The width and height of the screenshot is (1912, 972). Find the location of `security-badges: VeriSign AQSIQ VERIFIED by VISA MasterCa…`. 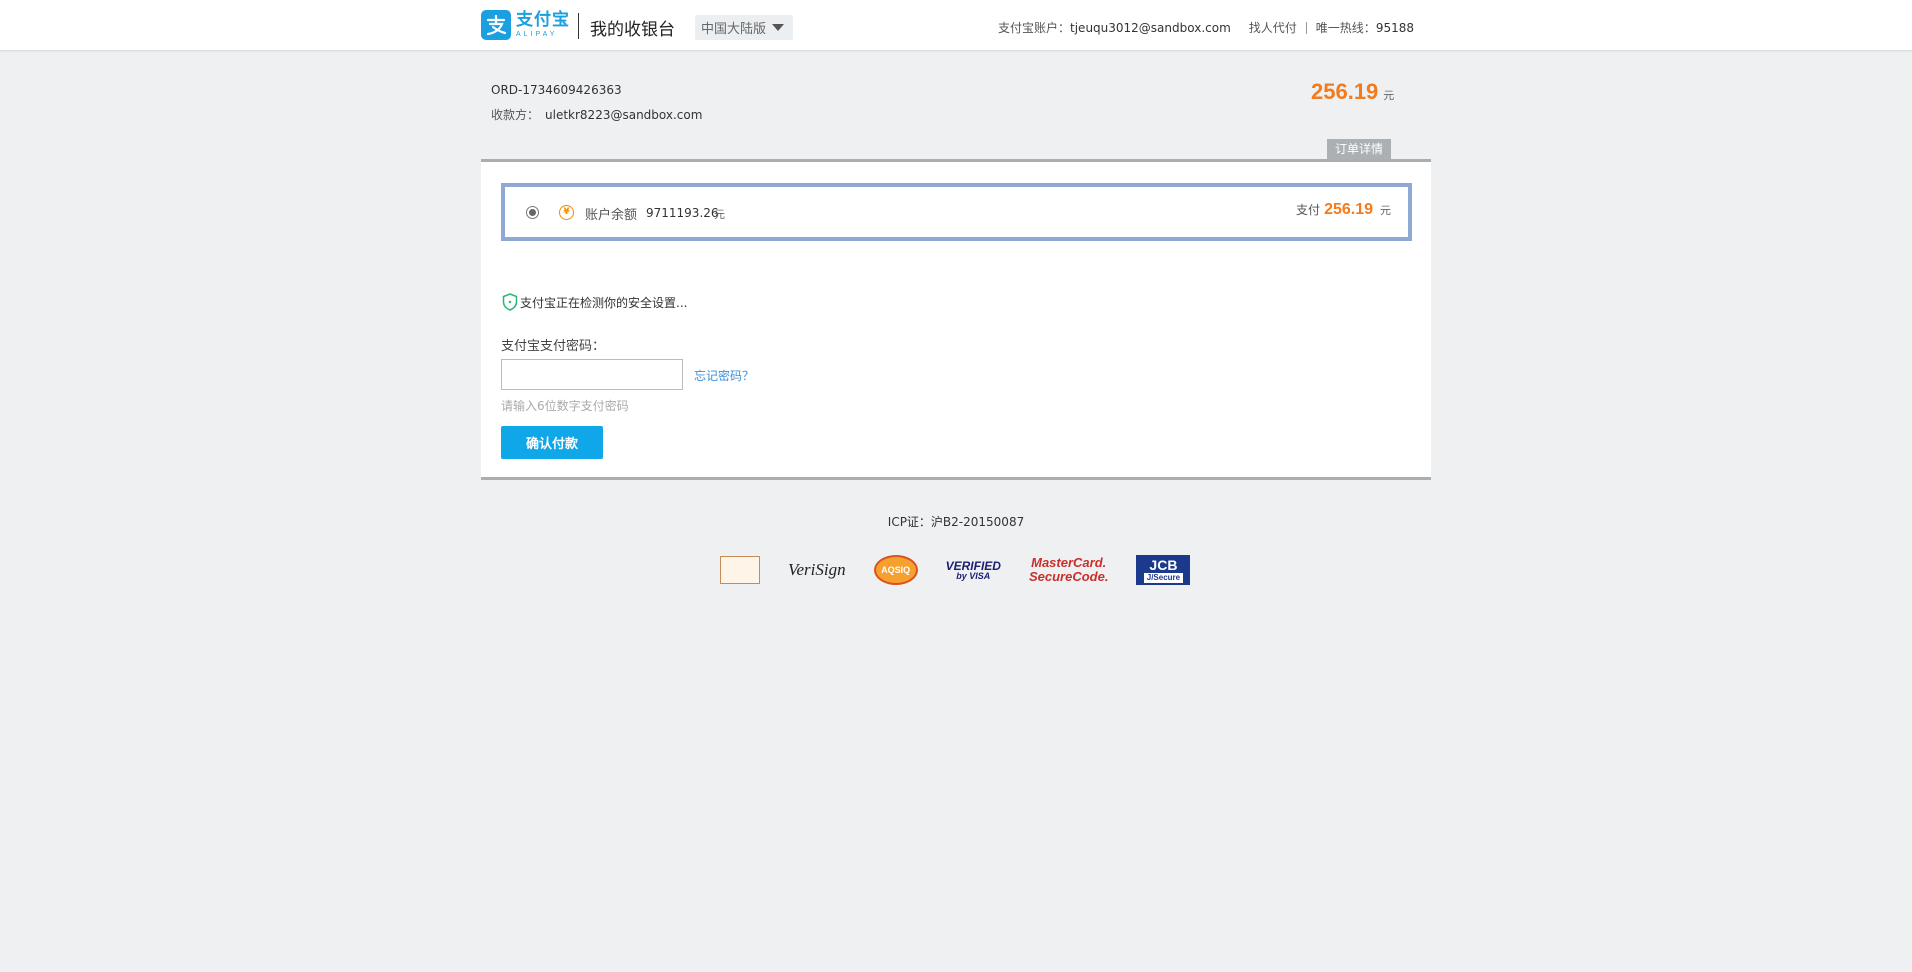

security-badges: VeriSign AQSIQ VERIFIED by VISA MasterCa… is located at coordinates (969, 570).